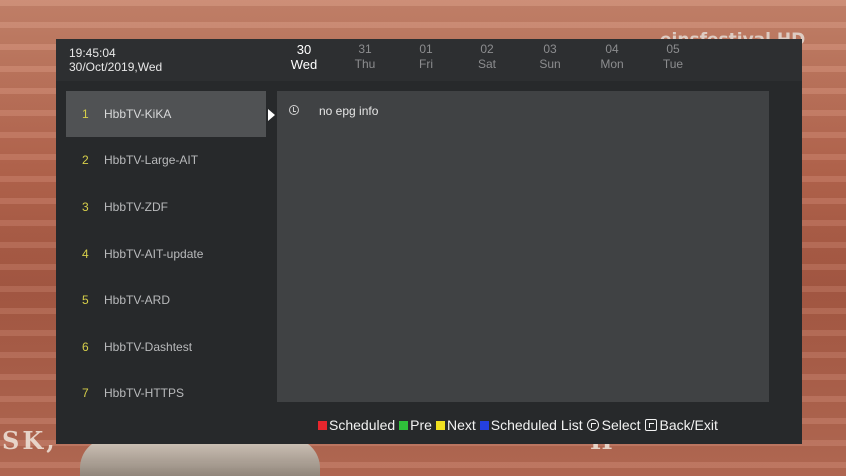 The image size is (846, 476). I want to click on day-weekday: Wed, so click(304, 64).